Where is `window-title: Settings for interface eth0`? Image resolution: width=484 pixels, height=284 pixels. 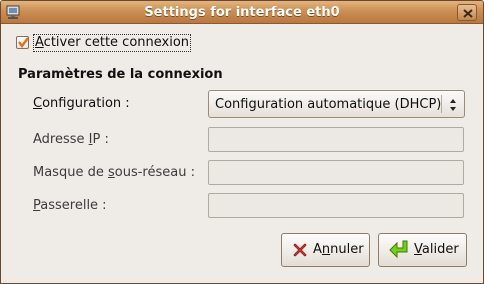
window-title: Settings for interface eth0 is located at coordinates (242, 12).